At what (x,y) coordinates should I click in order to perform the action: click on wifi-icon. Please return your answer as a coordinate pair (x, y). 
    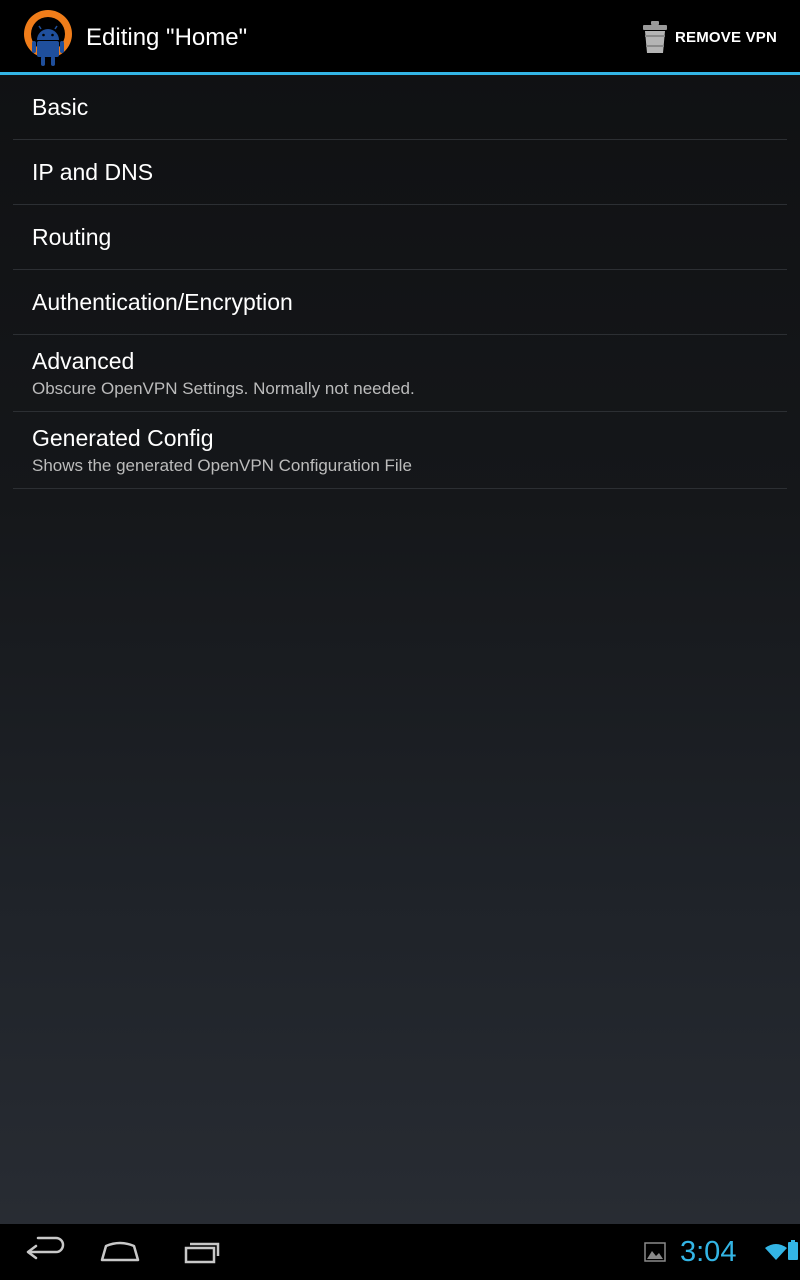
    Looking at the image, I should click on (776, 1252).